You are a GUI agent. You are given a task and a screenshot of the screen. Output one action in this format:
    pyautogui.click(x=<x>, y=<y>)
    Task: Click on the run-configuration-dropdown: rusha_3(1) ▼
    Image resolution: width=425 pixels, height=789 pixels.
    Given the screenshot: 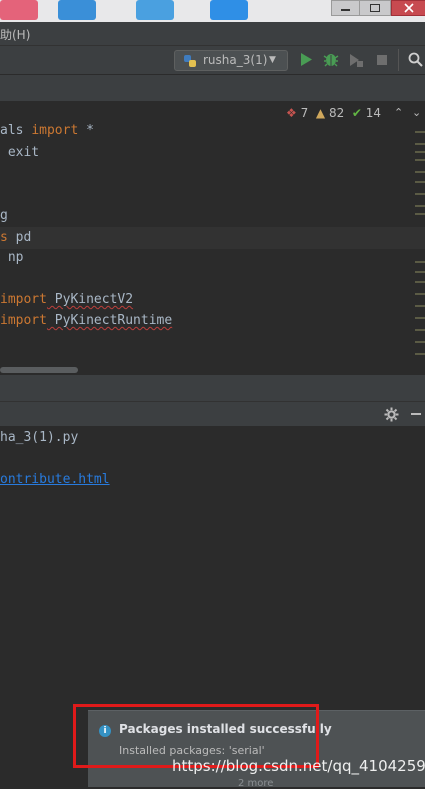 What is the action you would take?
    pyautogui.click(x=231, y=60)
    